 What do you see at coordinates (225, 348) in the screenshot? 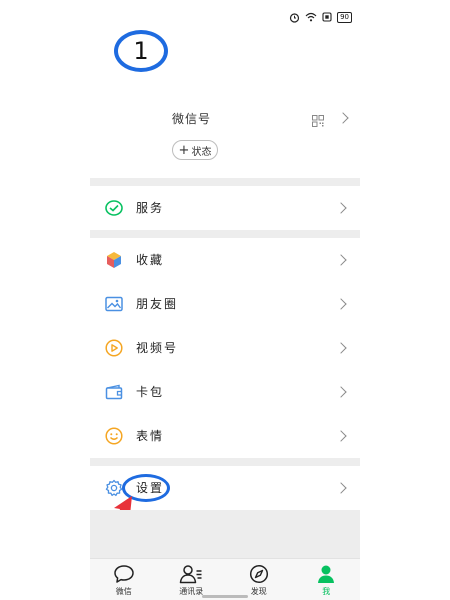
I see `menu-item-channels: 视频号` at bounding box center [225, 348].